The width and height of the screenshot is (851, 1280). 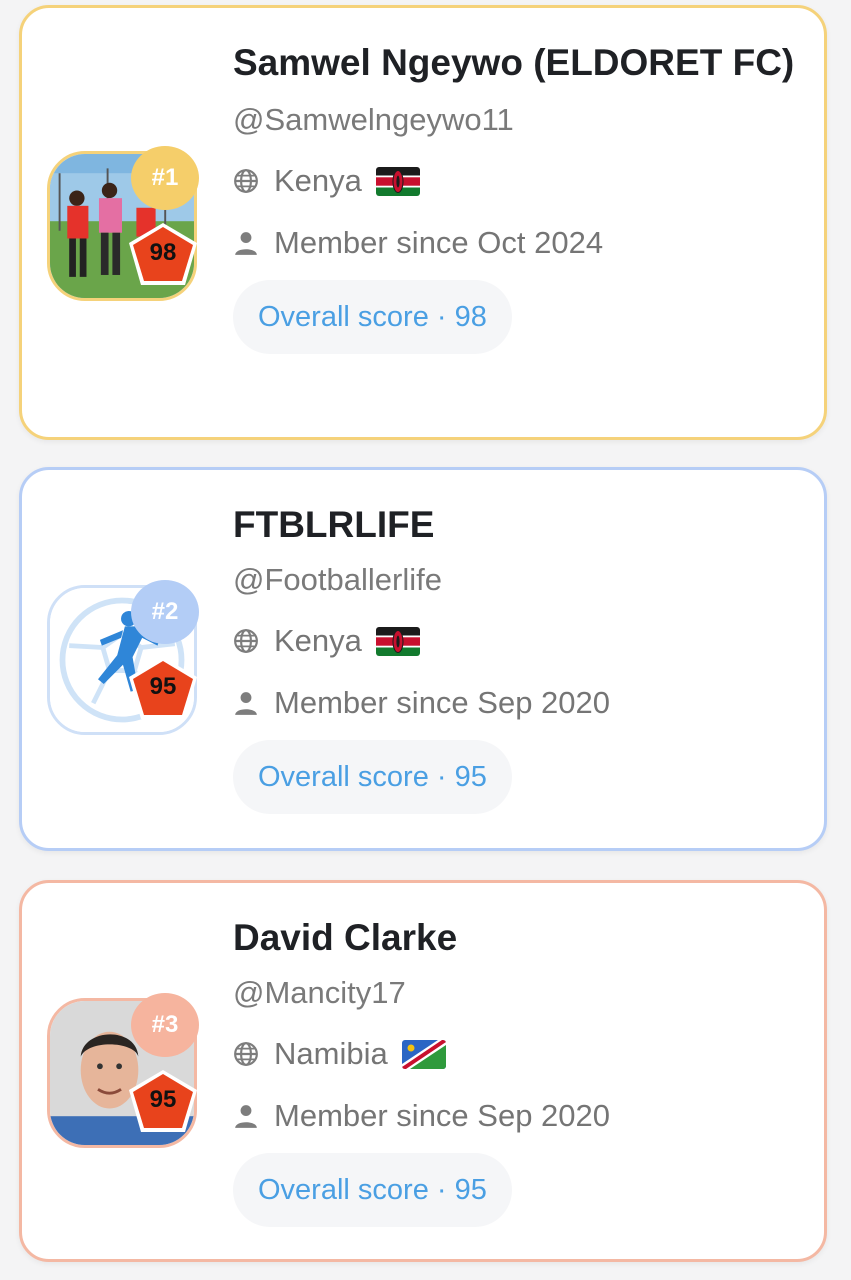 I want to click on country-label: Namibia, so click(x=331, y=1053).